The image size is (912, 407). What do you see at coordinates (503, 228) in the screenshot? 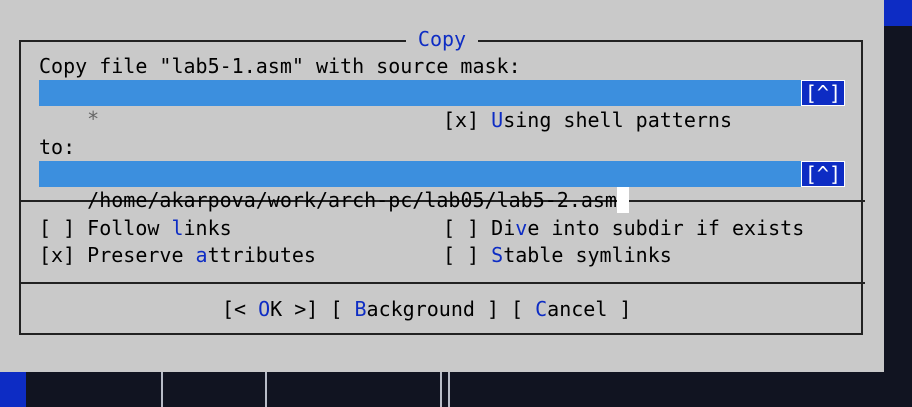
I see `checkbox-label: Di` at bounding box center [503, 228].